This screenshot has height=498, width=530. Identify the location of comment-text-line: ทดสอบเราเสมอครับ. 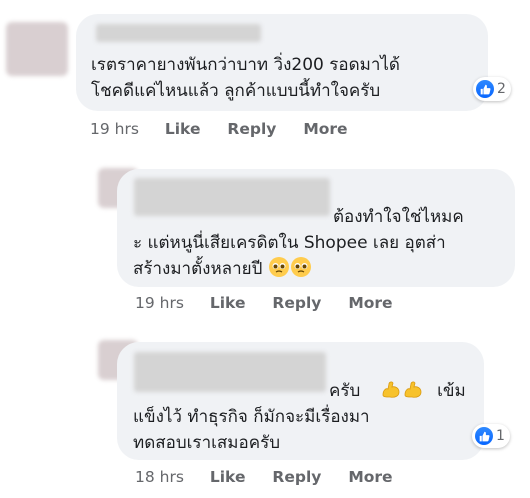
(207, 443).